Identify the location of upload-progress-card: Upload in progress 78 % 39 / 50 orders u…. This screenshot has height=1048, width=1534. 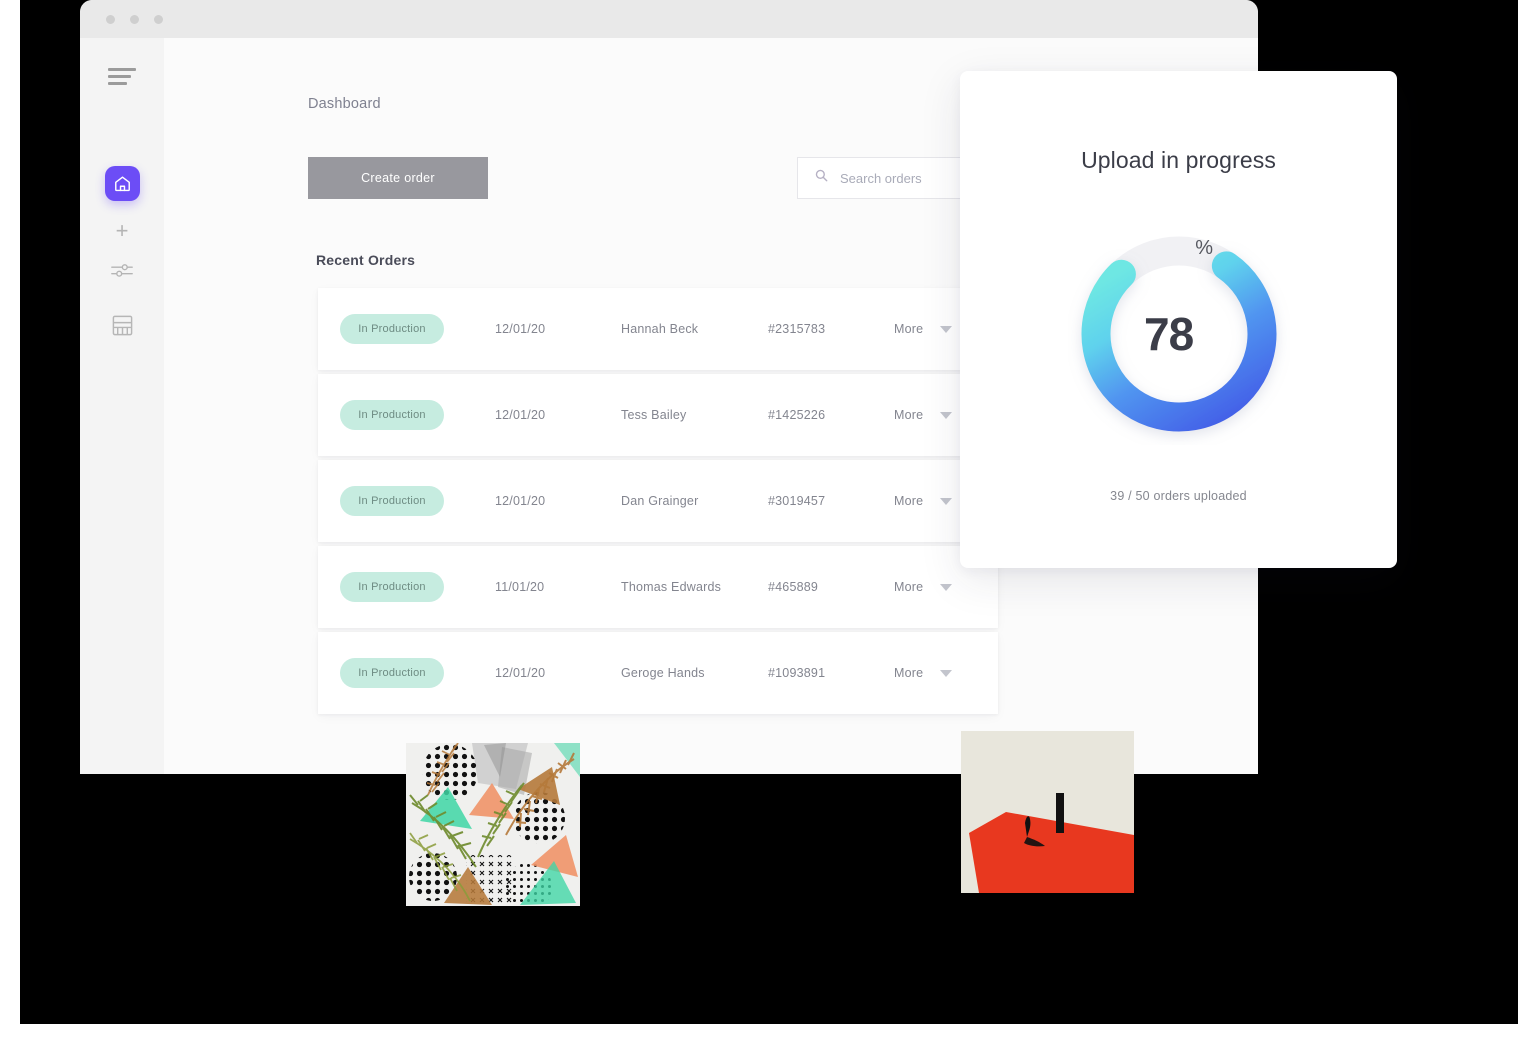
(1178, 319).